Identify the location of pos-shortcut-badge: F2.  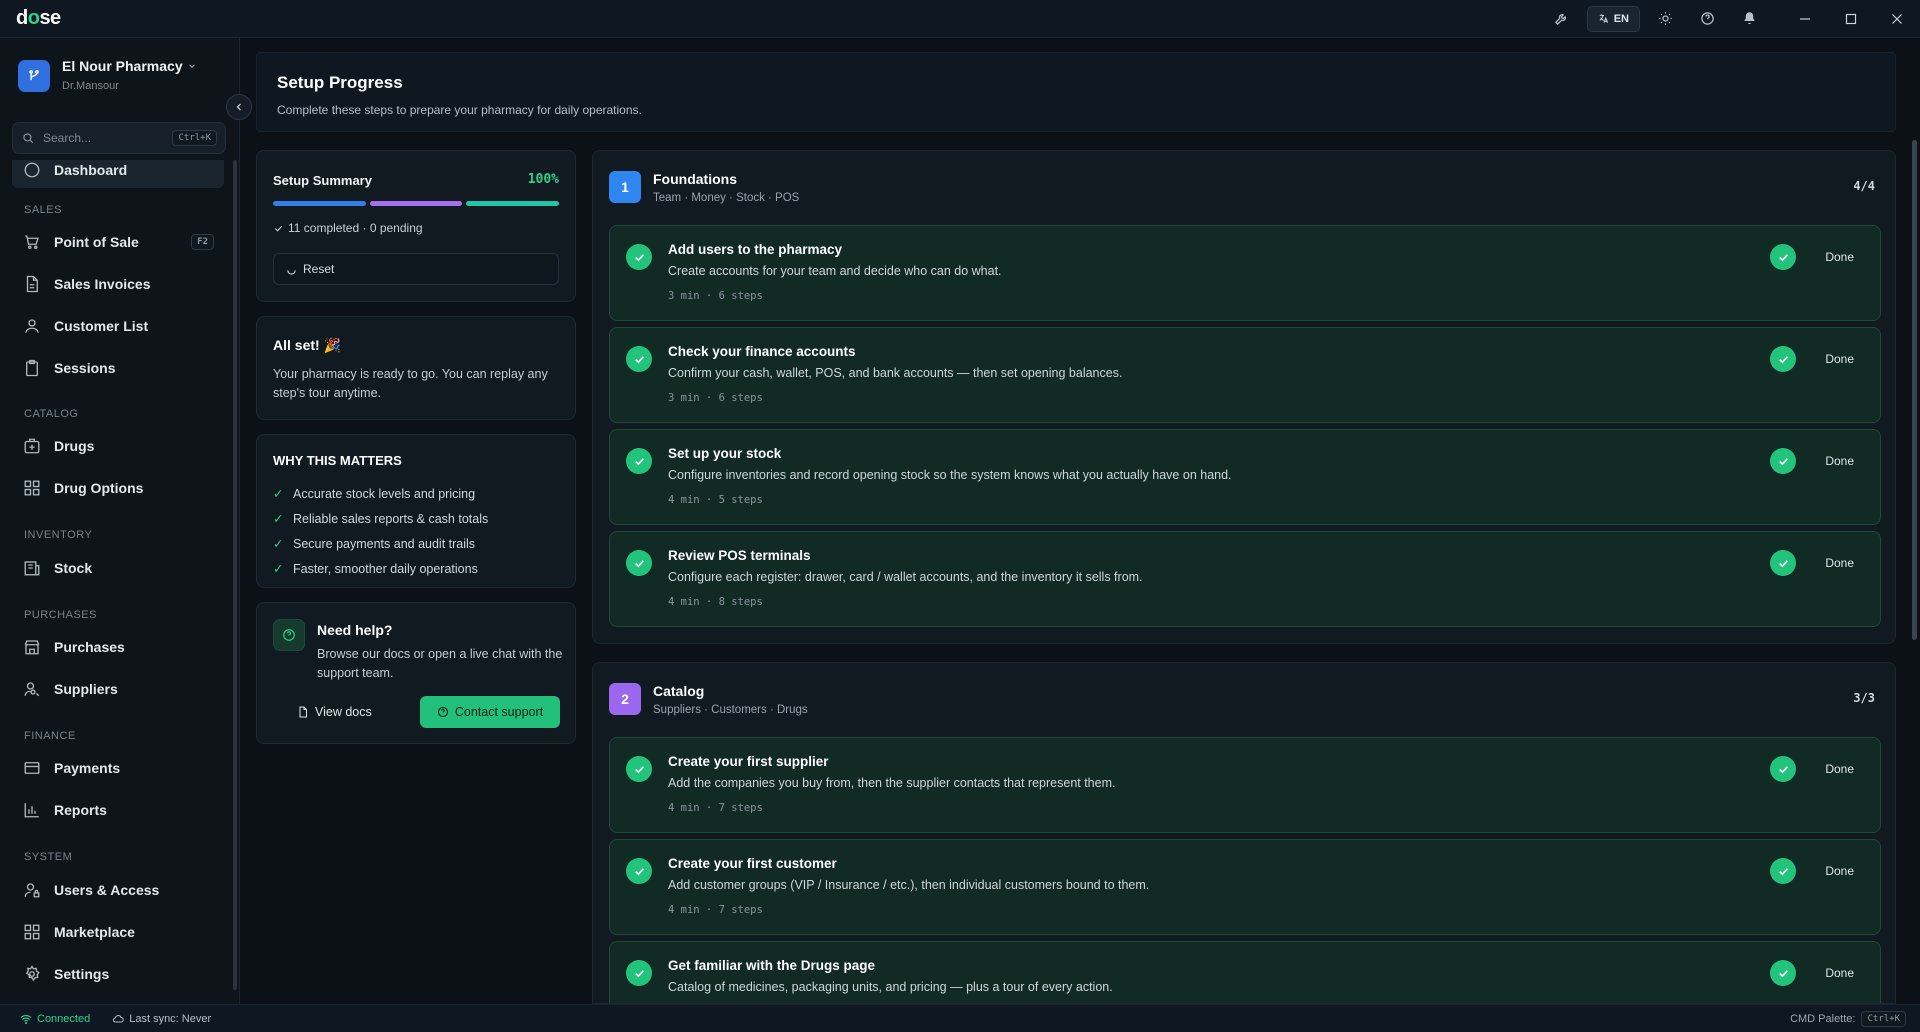
(202, 242).